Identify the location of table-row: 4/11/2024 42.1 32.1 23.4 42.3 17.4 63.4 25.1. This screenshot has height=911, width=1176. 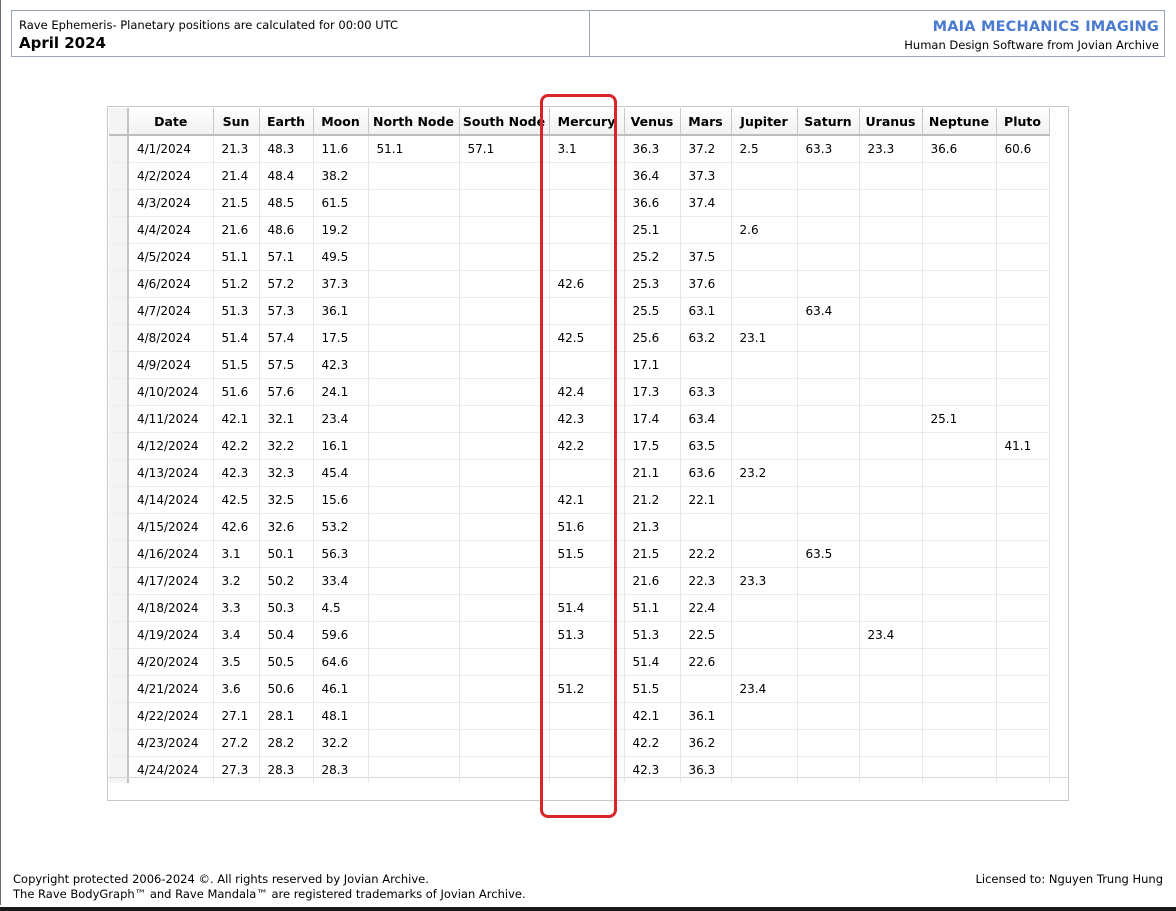
(579, 419).